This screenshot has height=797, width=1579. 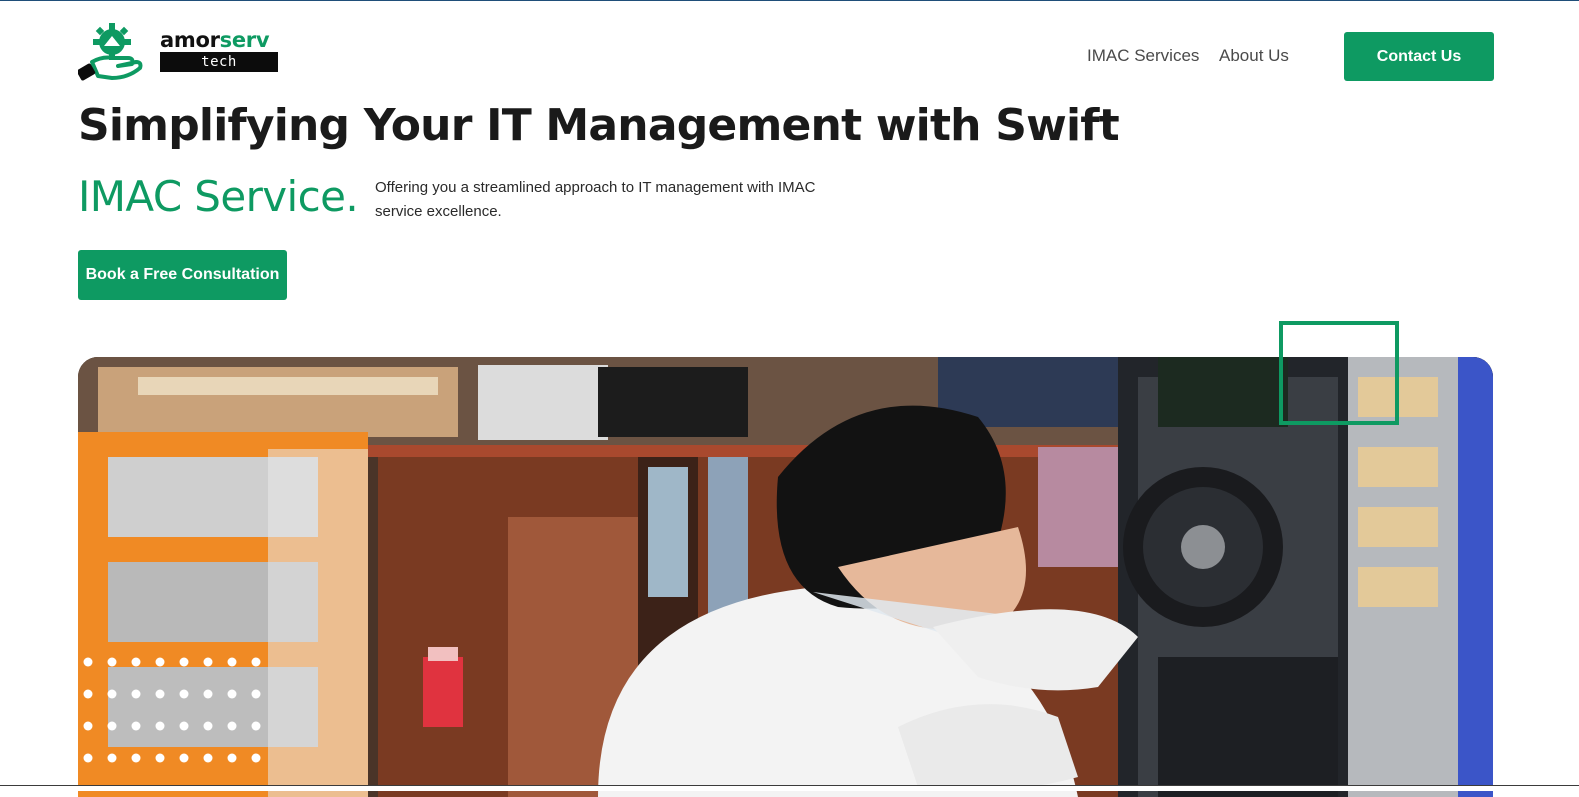 What do you see at coordinates (190, 40) in the screenshot?
I see `brand-name-part1: amor` at bounding box center [190, 40].